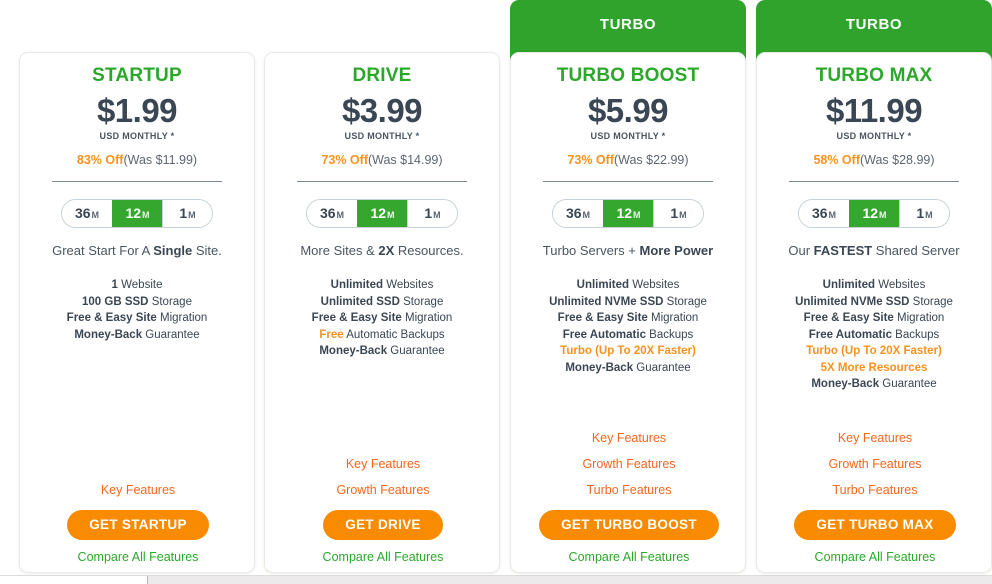 The image size is (992, 584). Describe the element at coordinates (629, 525) in the screenshot. I see `purchase-button: GET TURBO BOOST` at that location.